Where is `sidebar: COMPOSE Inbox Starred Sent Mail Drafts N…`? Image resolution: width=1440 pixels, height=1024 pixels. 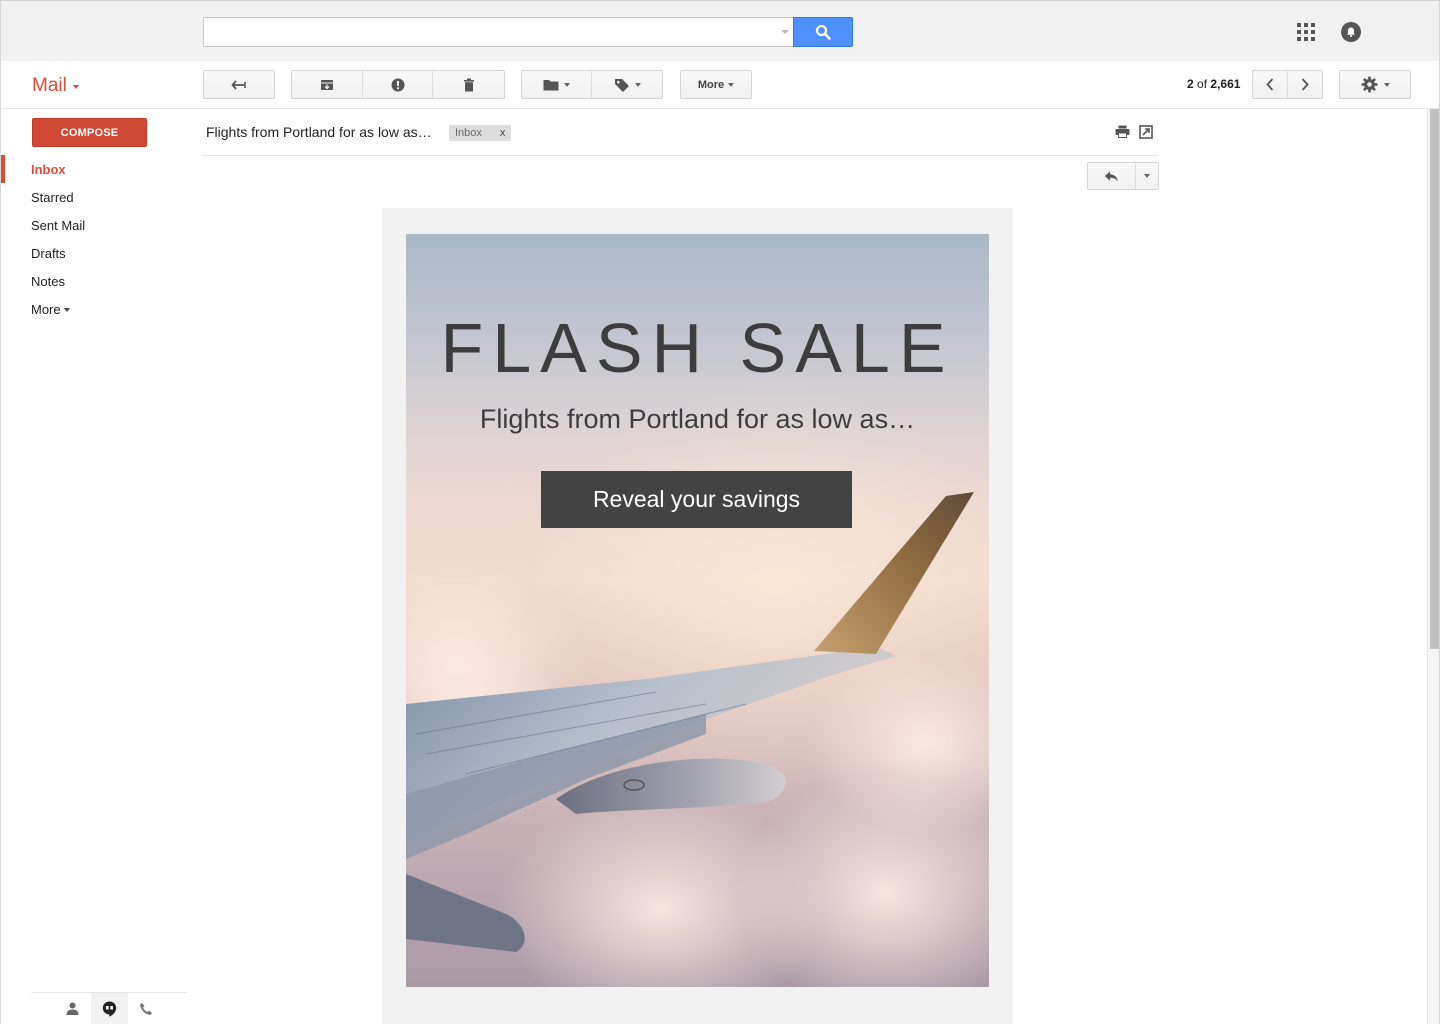
sidebar: COMPOSE Inbox Starred Sent Mail Drafts N… is located at coordinates (100, 566).